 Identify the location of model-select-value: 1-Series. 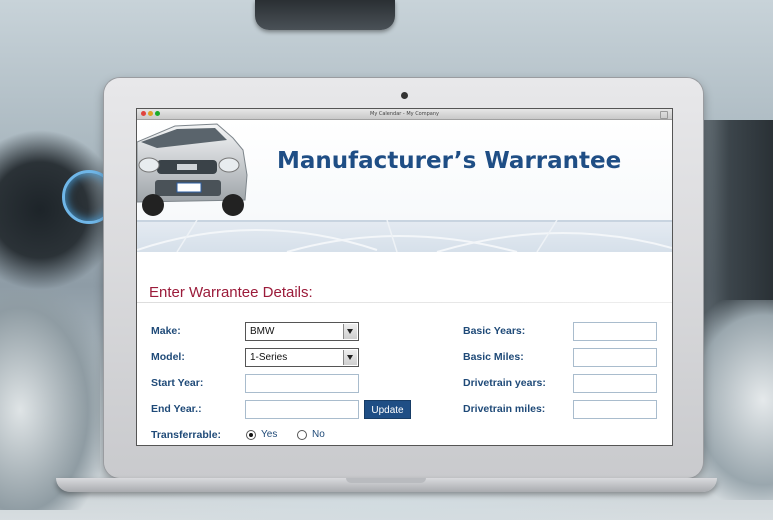
(269, 357).